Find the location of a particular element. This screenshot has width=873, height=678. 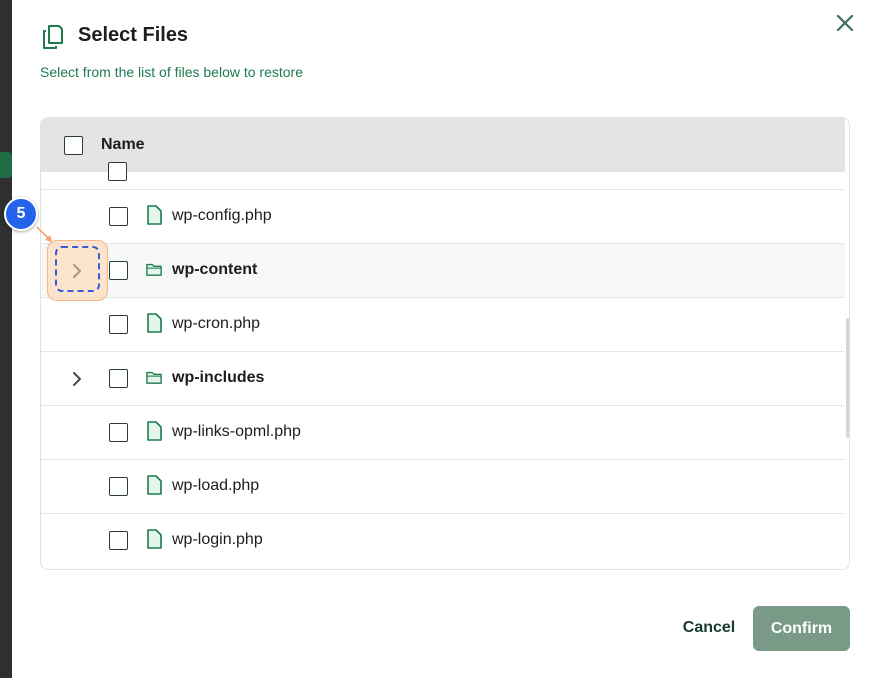

select-all-checkbox is located at coordinates (73, 145).